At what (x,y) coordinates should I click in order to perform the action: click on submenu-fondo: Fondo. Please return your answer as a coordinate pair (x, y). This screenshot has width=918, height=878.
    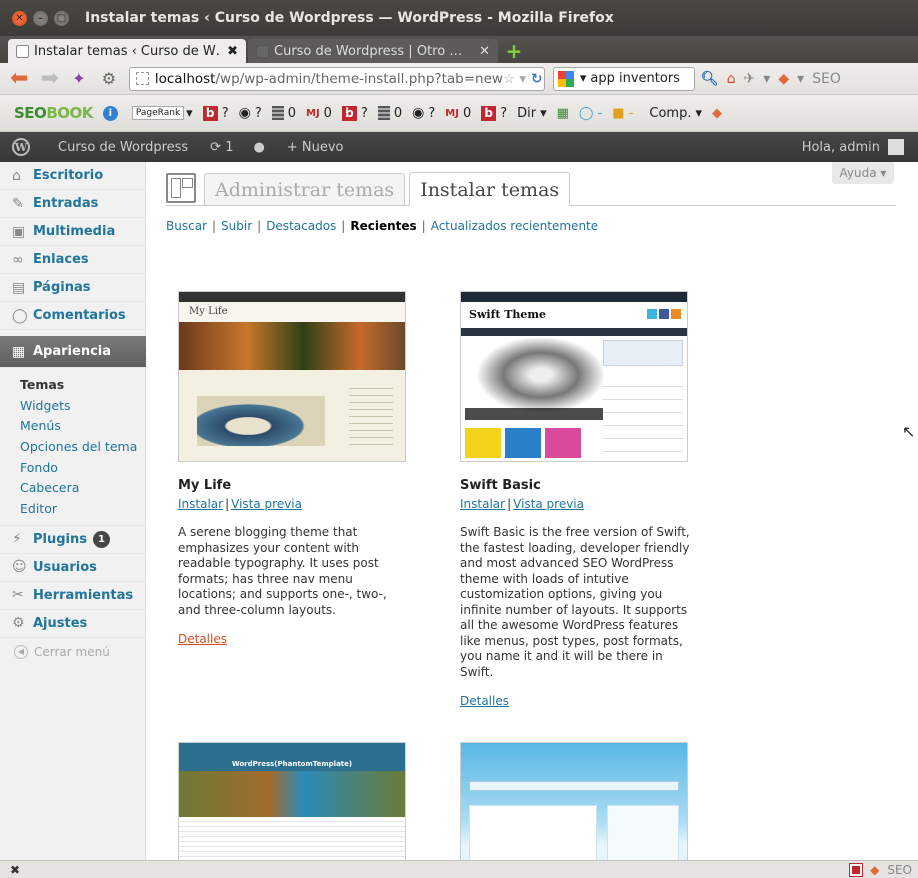
    Looking at the image, I should click on (72, 467).